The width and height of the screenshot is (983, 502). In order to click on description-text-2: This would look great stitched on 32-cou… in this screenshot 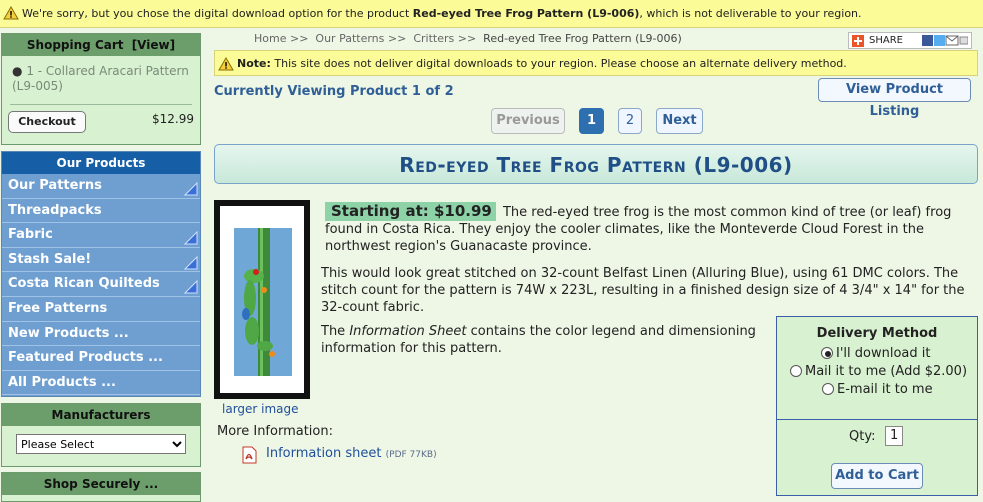, I will do `click(643, 290)`.